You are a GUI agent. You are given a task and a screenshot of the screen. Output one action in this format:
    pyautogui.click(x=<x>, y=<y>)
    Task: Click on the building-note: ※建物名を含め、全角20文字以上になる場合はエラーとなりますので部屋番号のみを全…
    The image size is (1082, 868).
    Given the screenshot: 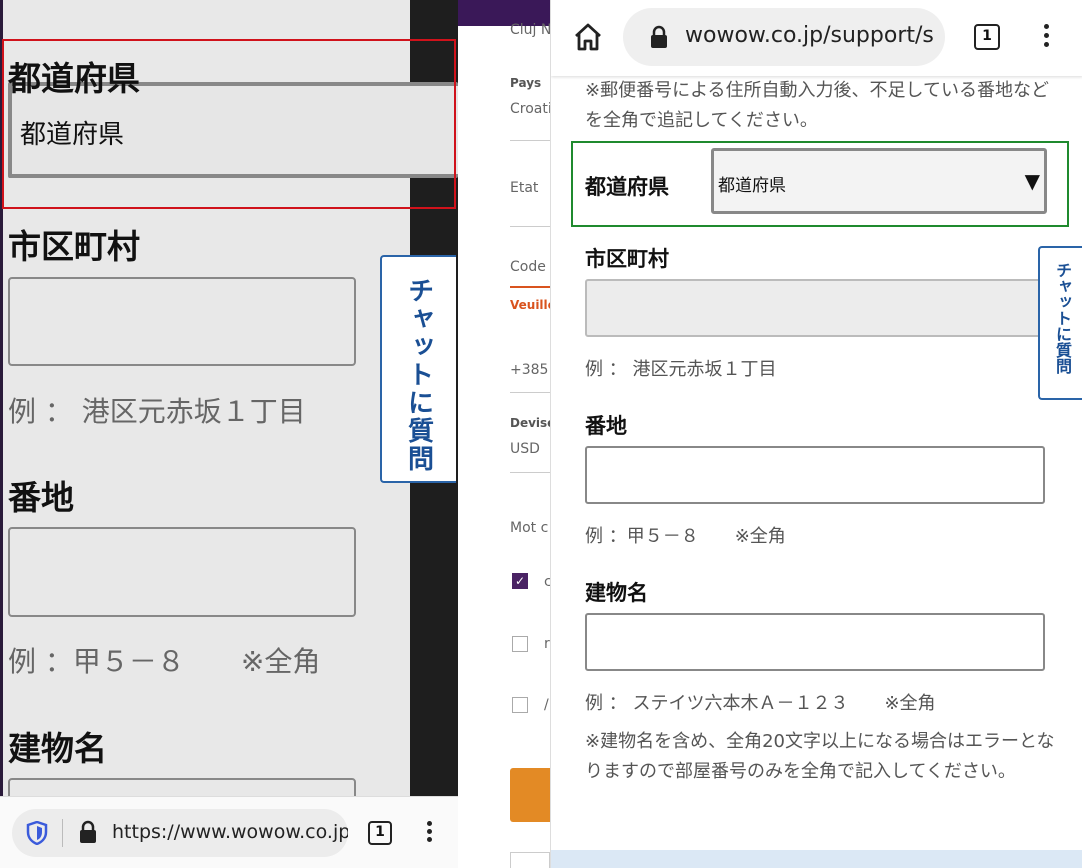 What is the action you would take?
    pyautogui.click(x=820, y=756)
    